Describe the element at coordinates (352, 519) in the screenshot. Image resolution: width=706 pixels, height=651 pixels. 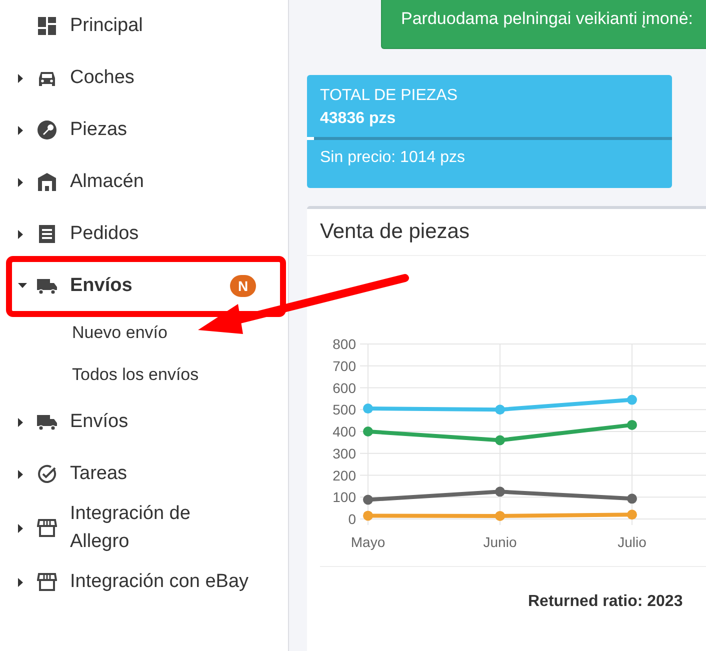
I see `y-tick-label: 0` at that location.